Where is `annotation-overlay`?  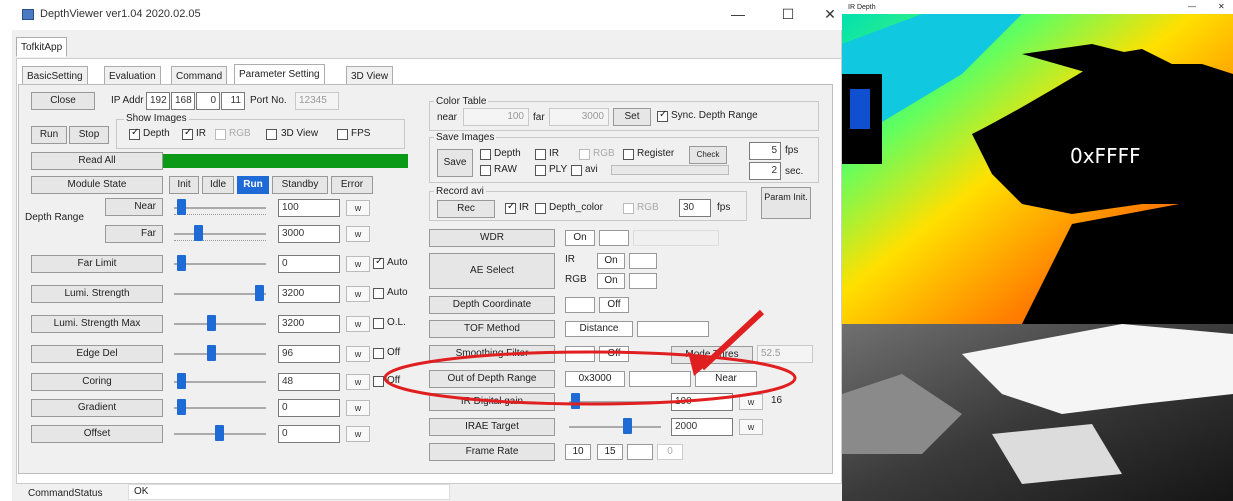 annotation-overlay is located at coordinates (590, 357).